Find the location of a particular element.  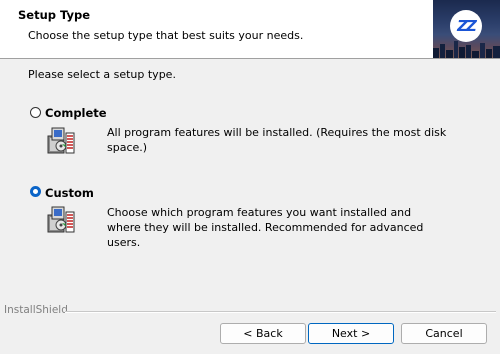

page-title: Setup Type is located at coordinates (54, 15).